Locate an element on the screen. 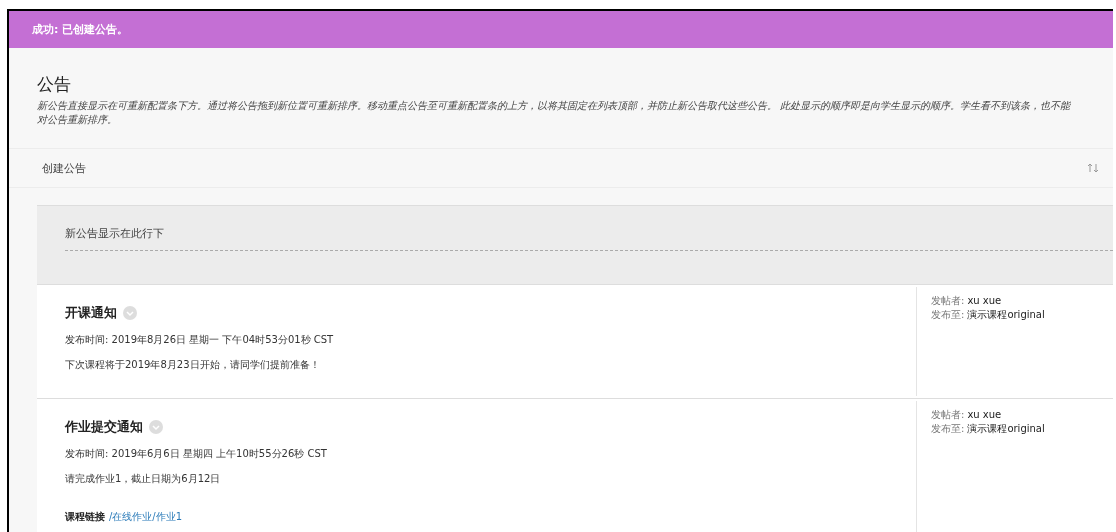 The image size is (1116, 532). success-message: 成功: 已创建公告。 is located at coordinates (80, 29).